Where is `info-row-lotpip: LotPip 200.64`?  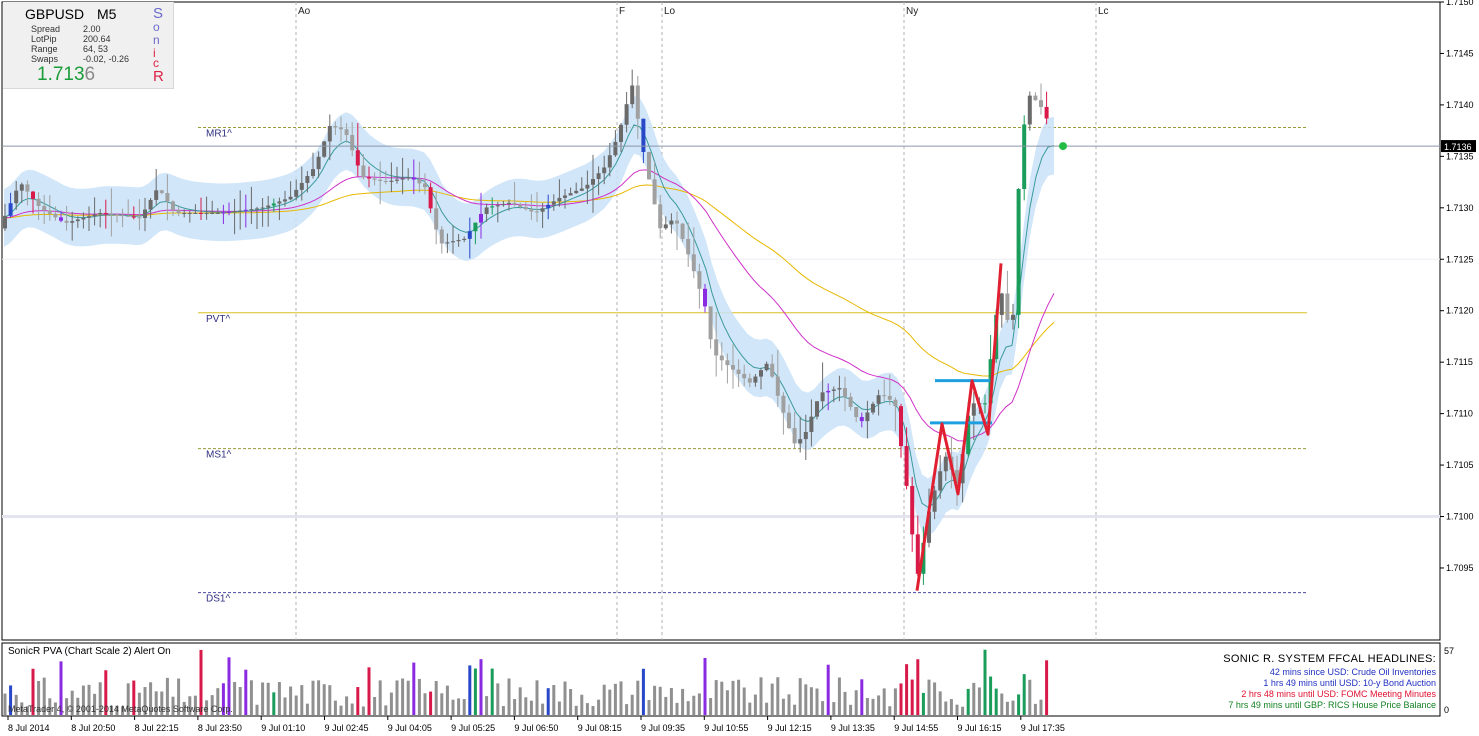
info-row-lotpip: LotPip 200.64 is located at coordinates (71, 39).